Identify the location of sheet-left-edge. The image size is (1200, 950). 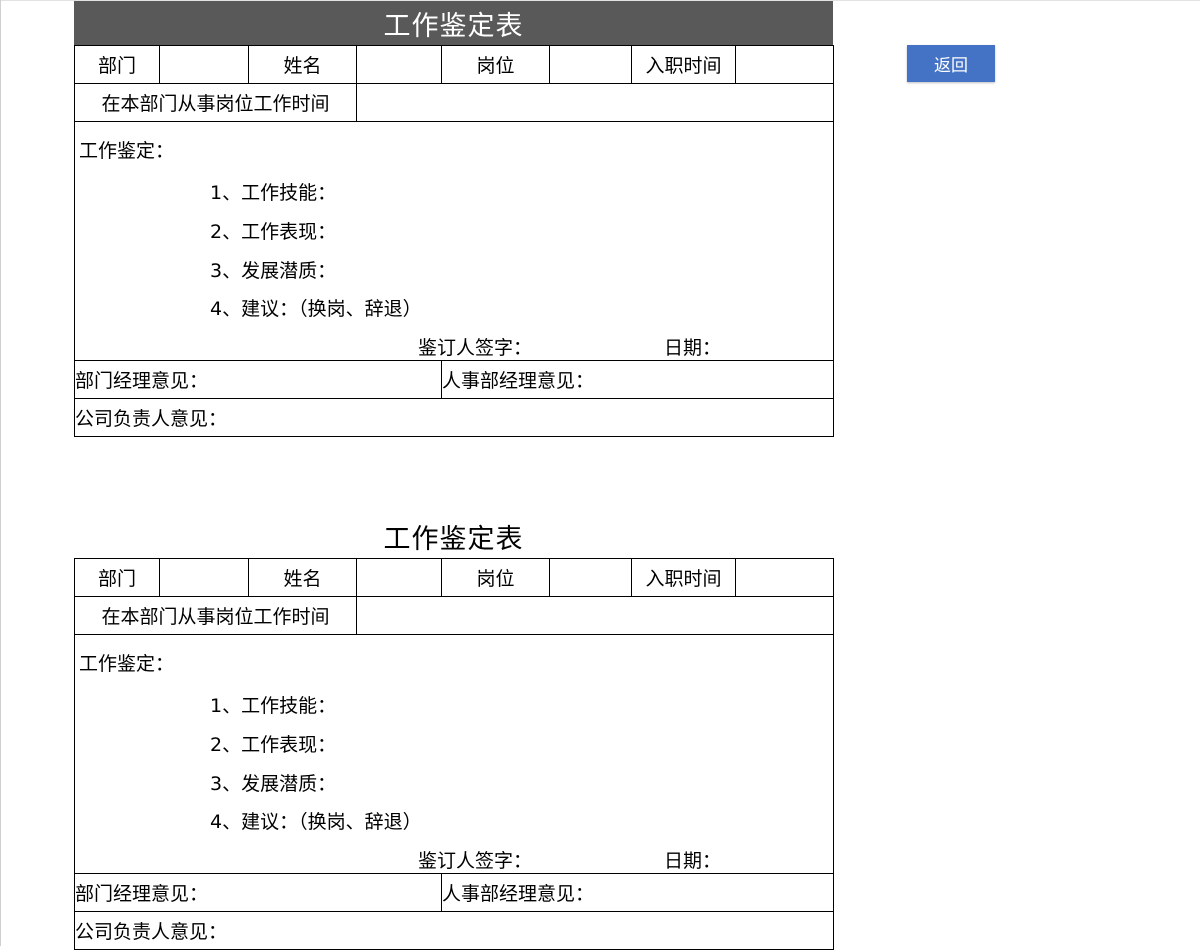
(0, 473).